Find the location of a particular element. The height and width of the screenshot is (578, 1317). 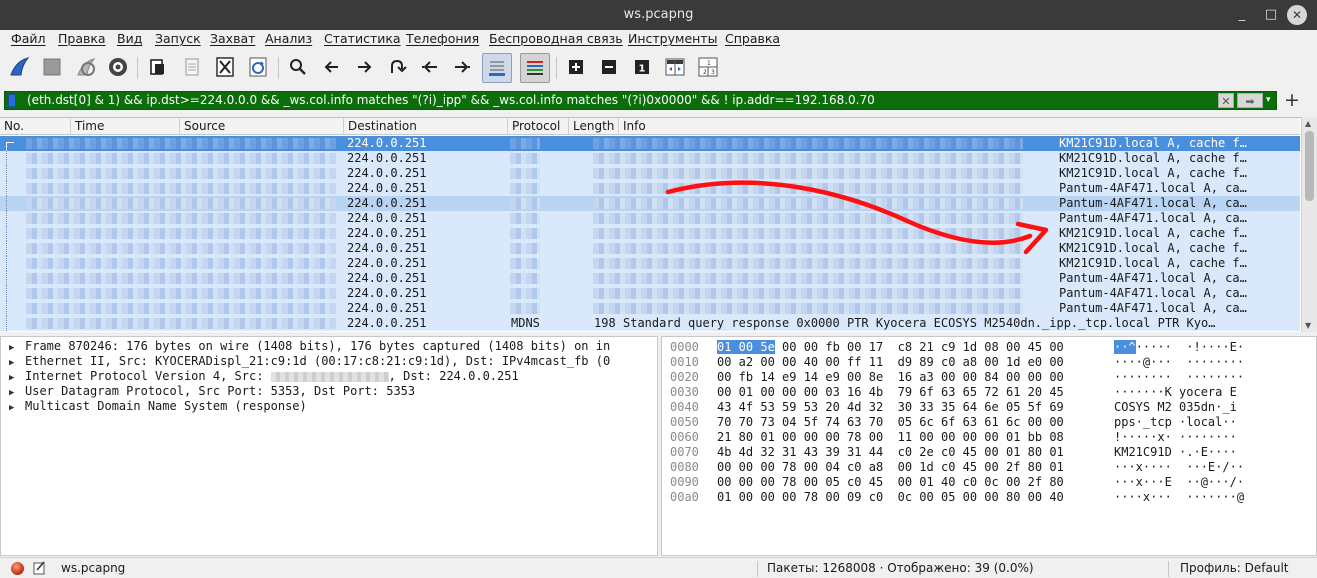

byte-ascii: KM21C91D ·.·E···· is located at coordinates (1175, 452).